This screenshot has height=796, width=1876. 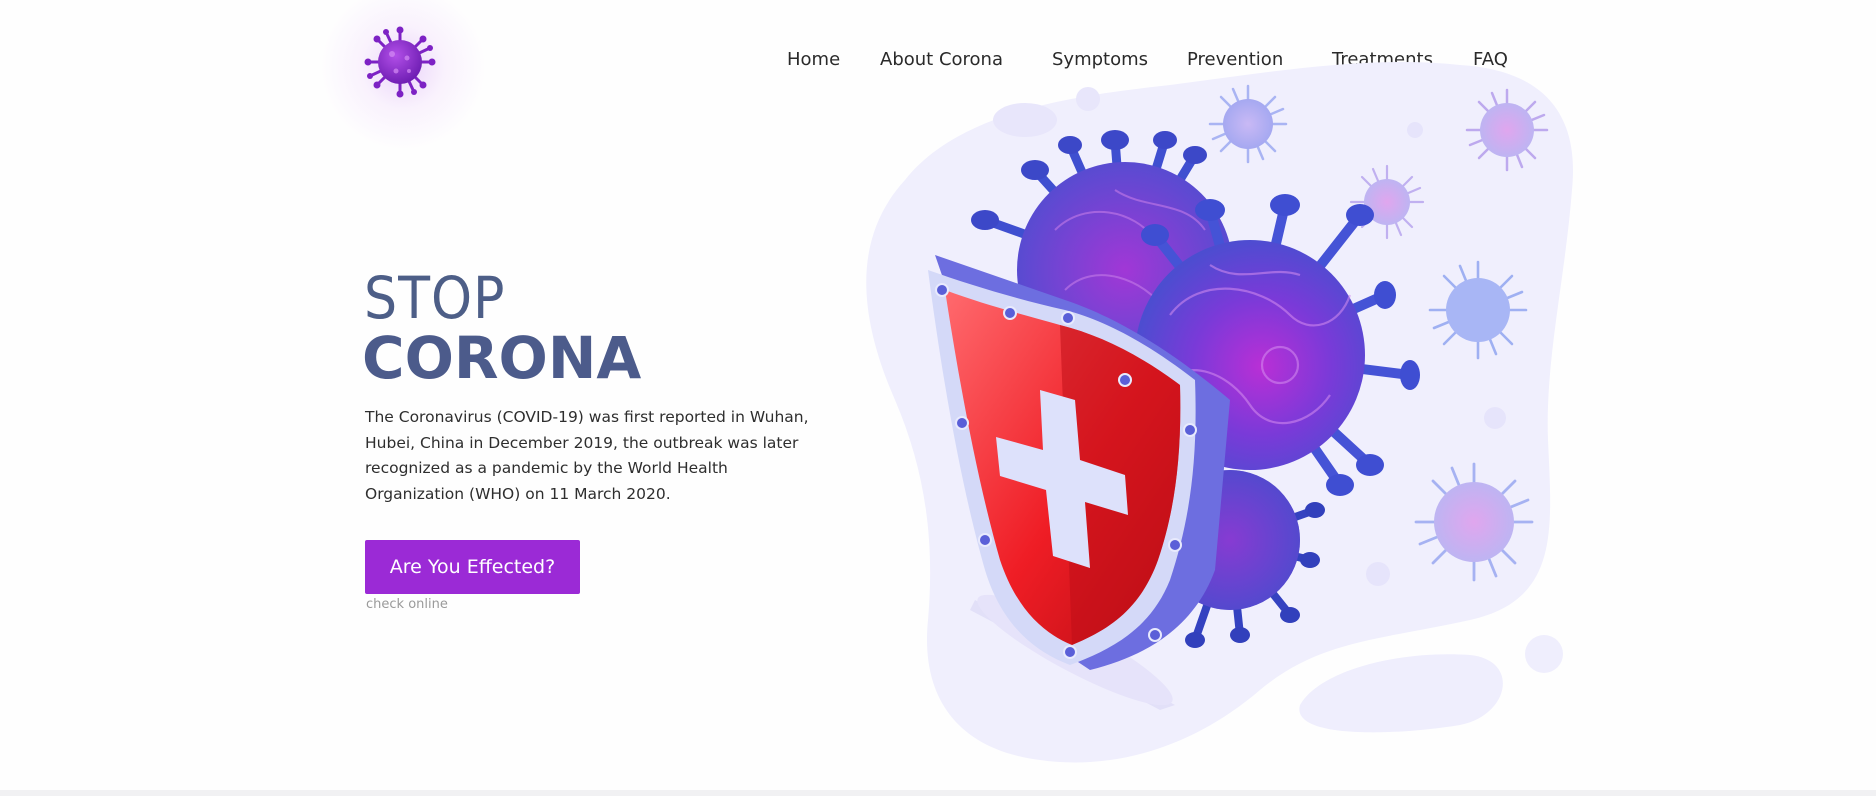 I want to click on nav-prevention: Prevention, so click(x=1235, y=60).